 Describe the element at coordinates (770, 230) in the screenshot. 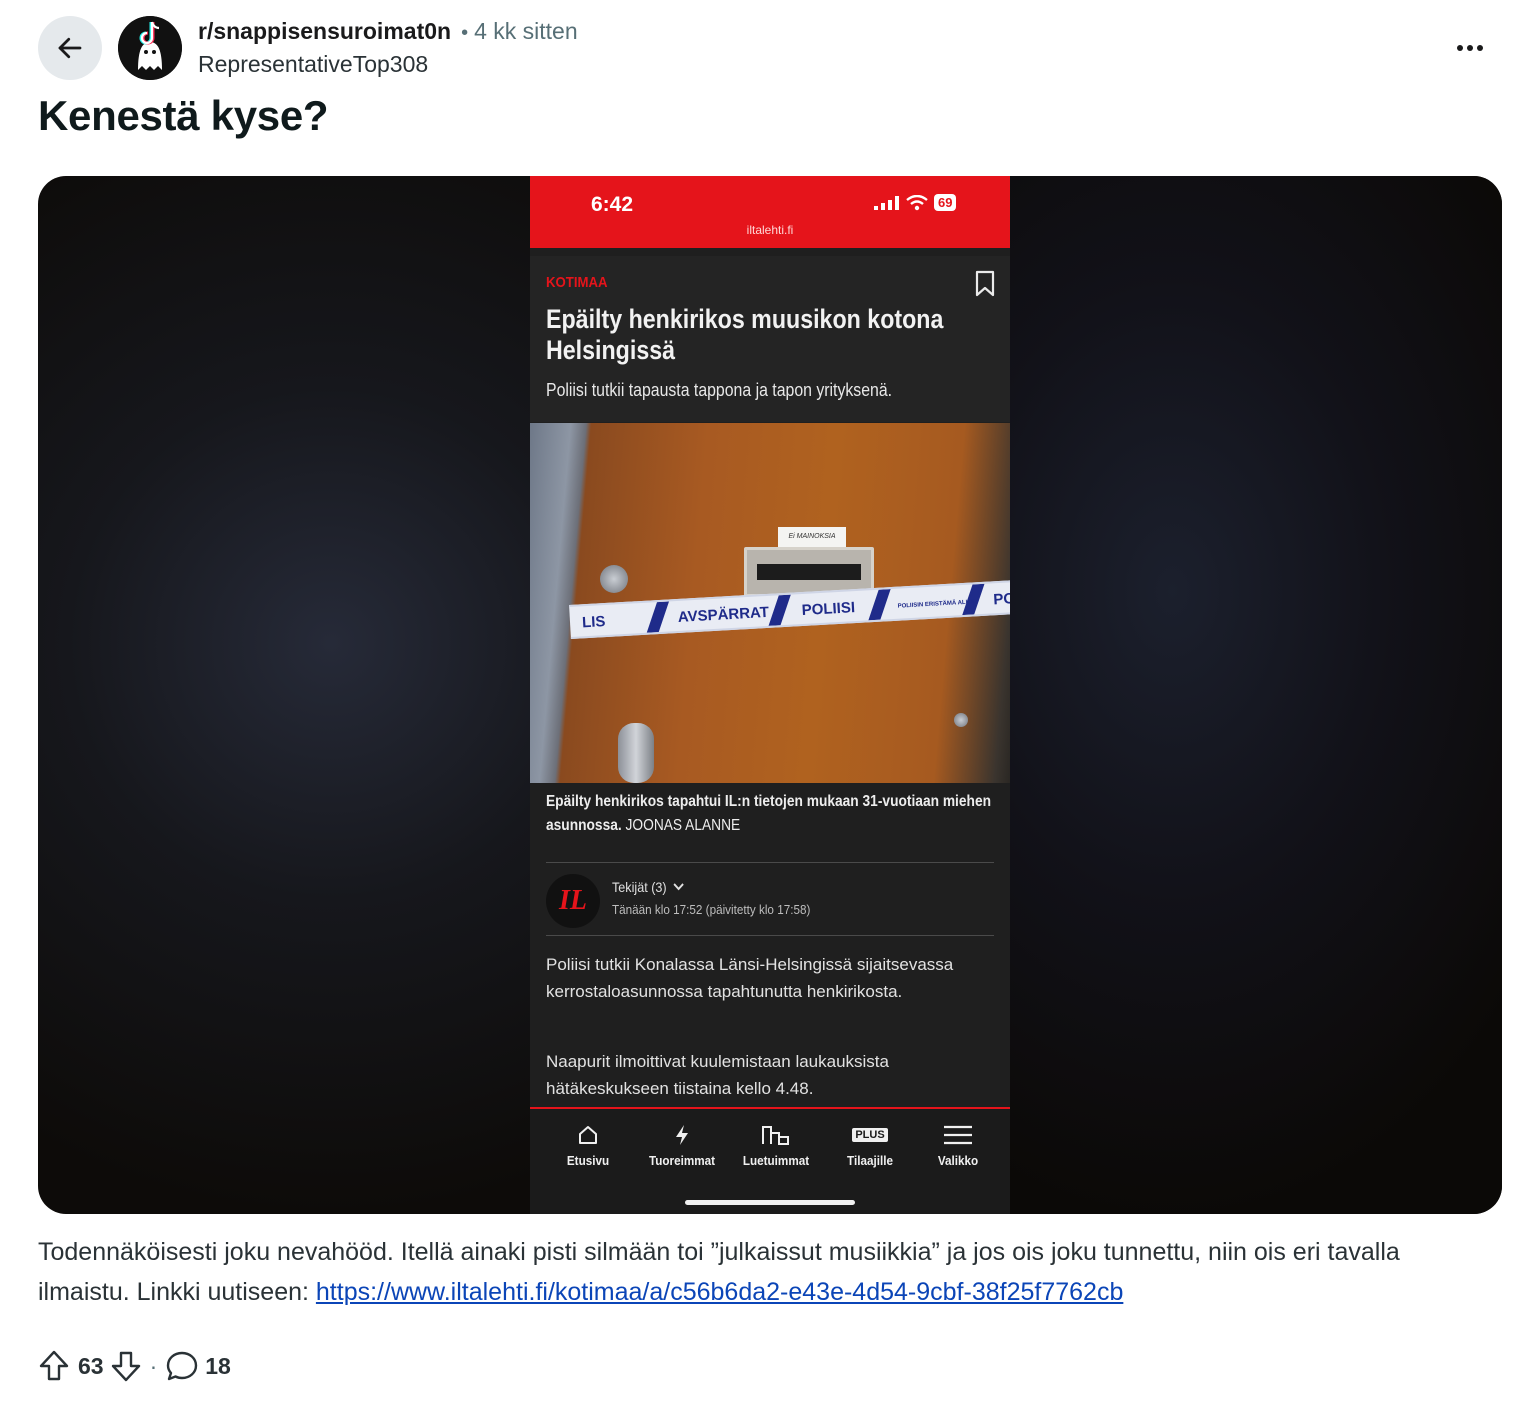

I see `browser-domain: iltalehti.fi` at that location.